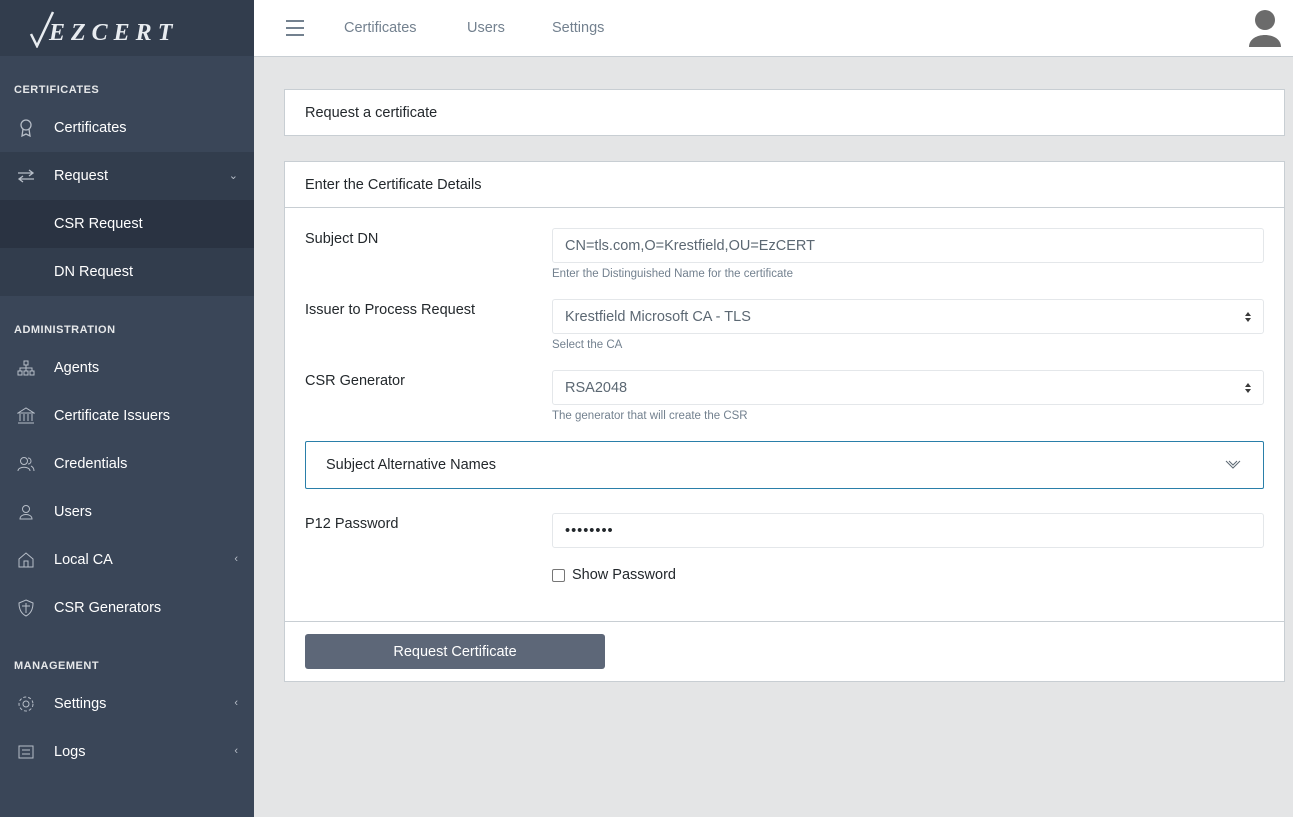  What do you see at coordinates (784, 185) in the screenshot?
I see `details-card-title: Enter the Certificate Details` at bounding box center [784, 185].